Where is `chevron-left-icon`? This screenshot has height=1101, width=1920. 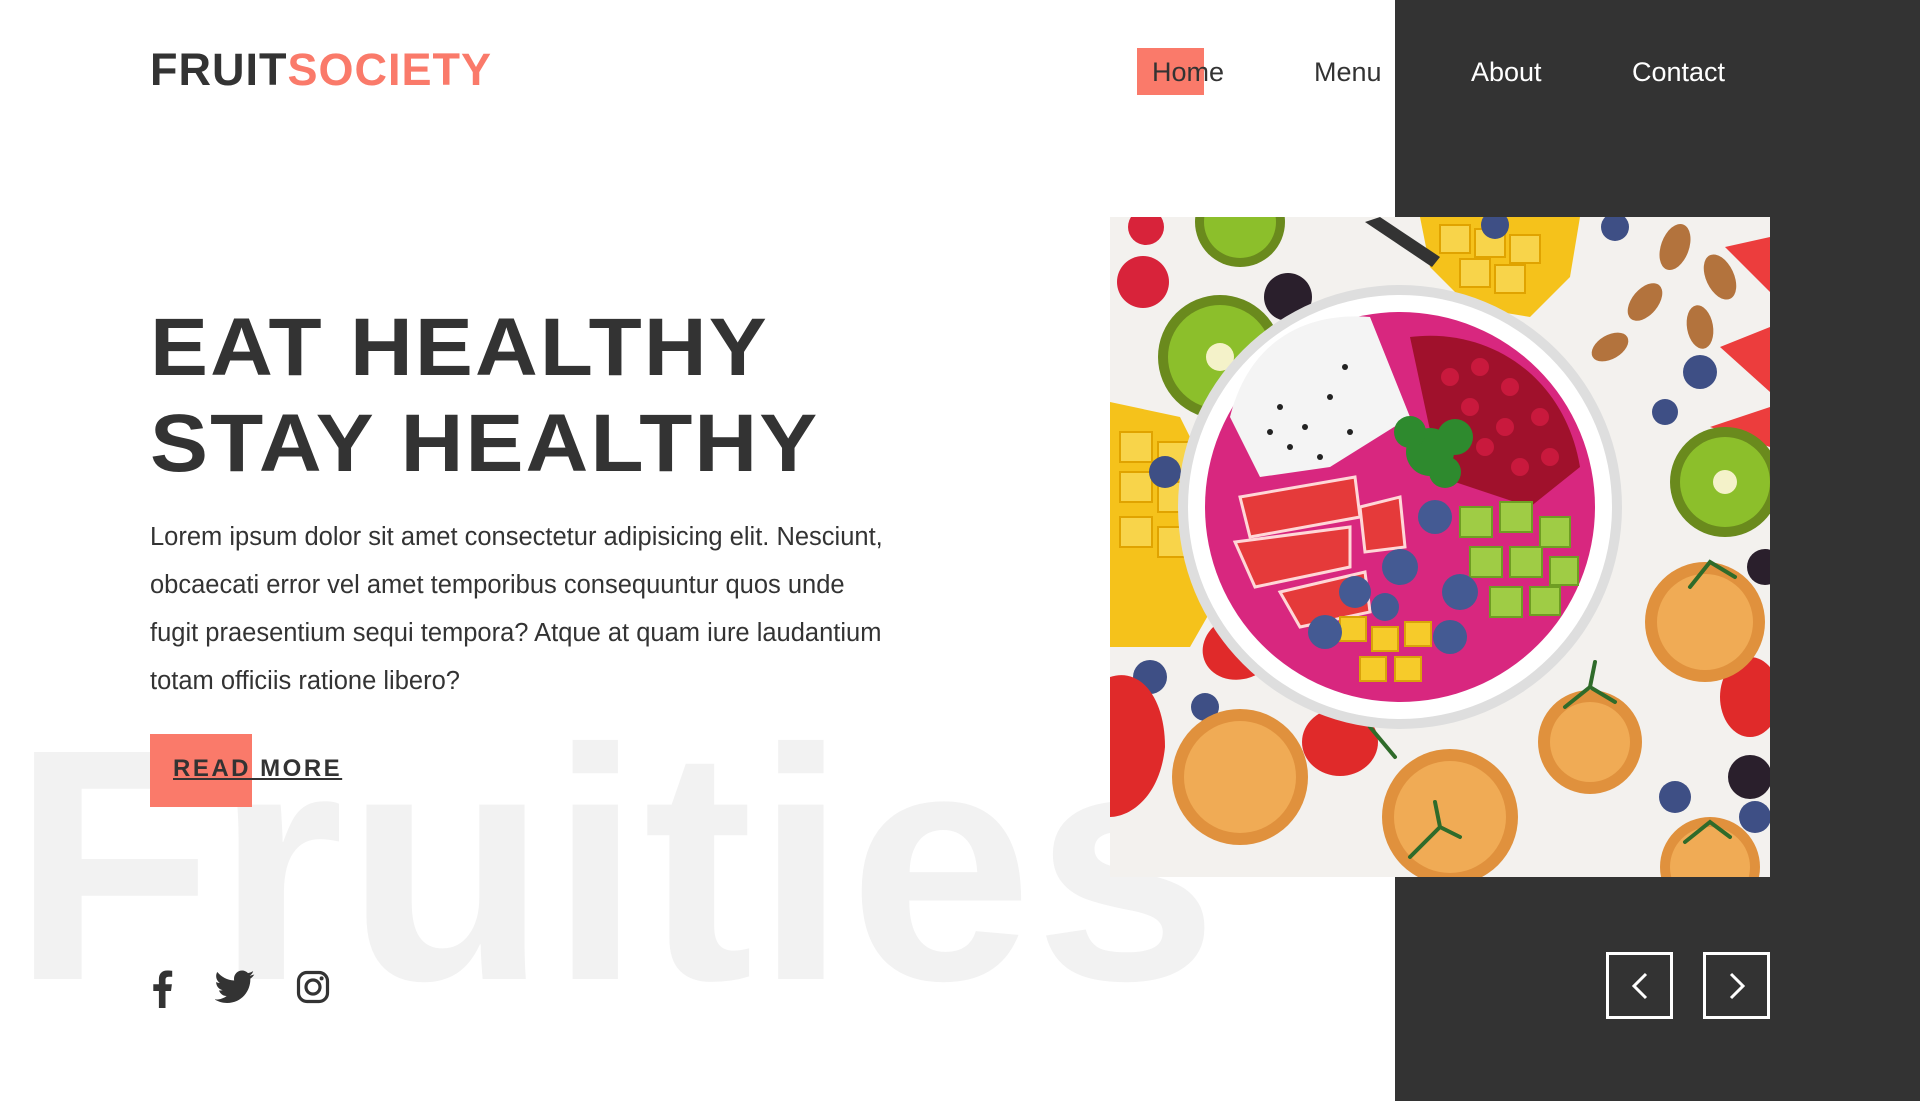 chevron-left-icon is located at coordinates (1639, 985).